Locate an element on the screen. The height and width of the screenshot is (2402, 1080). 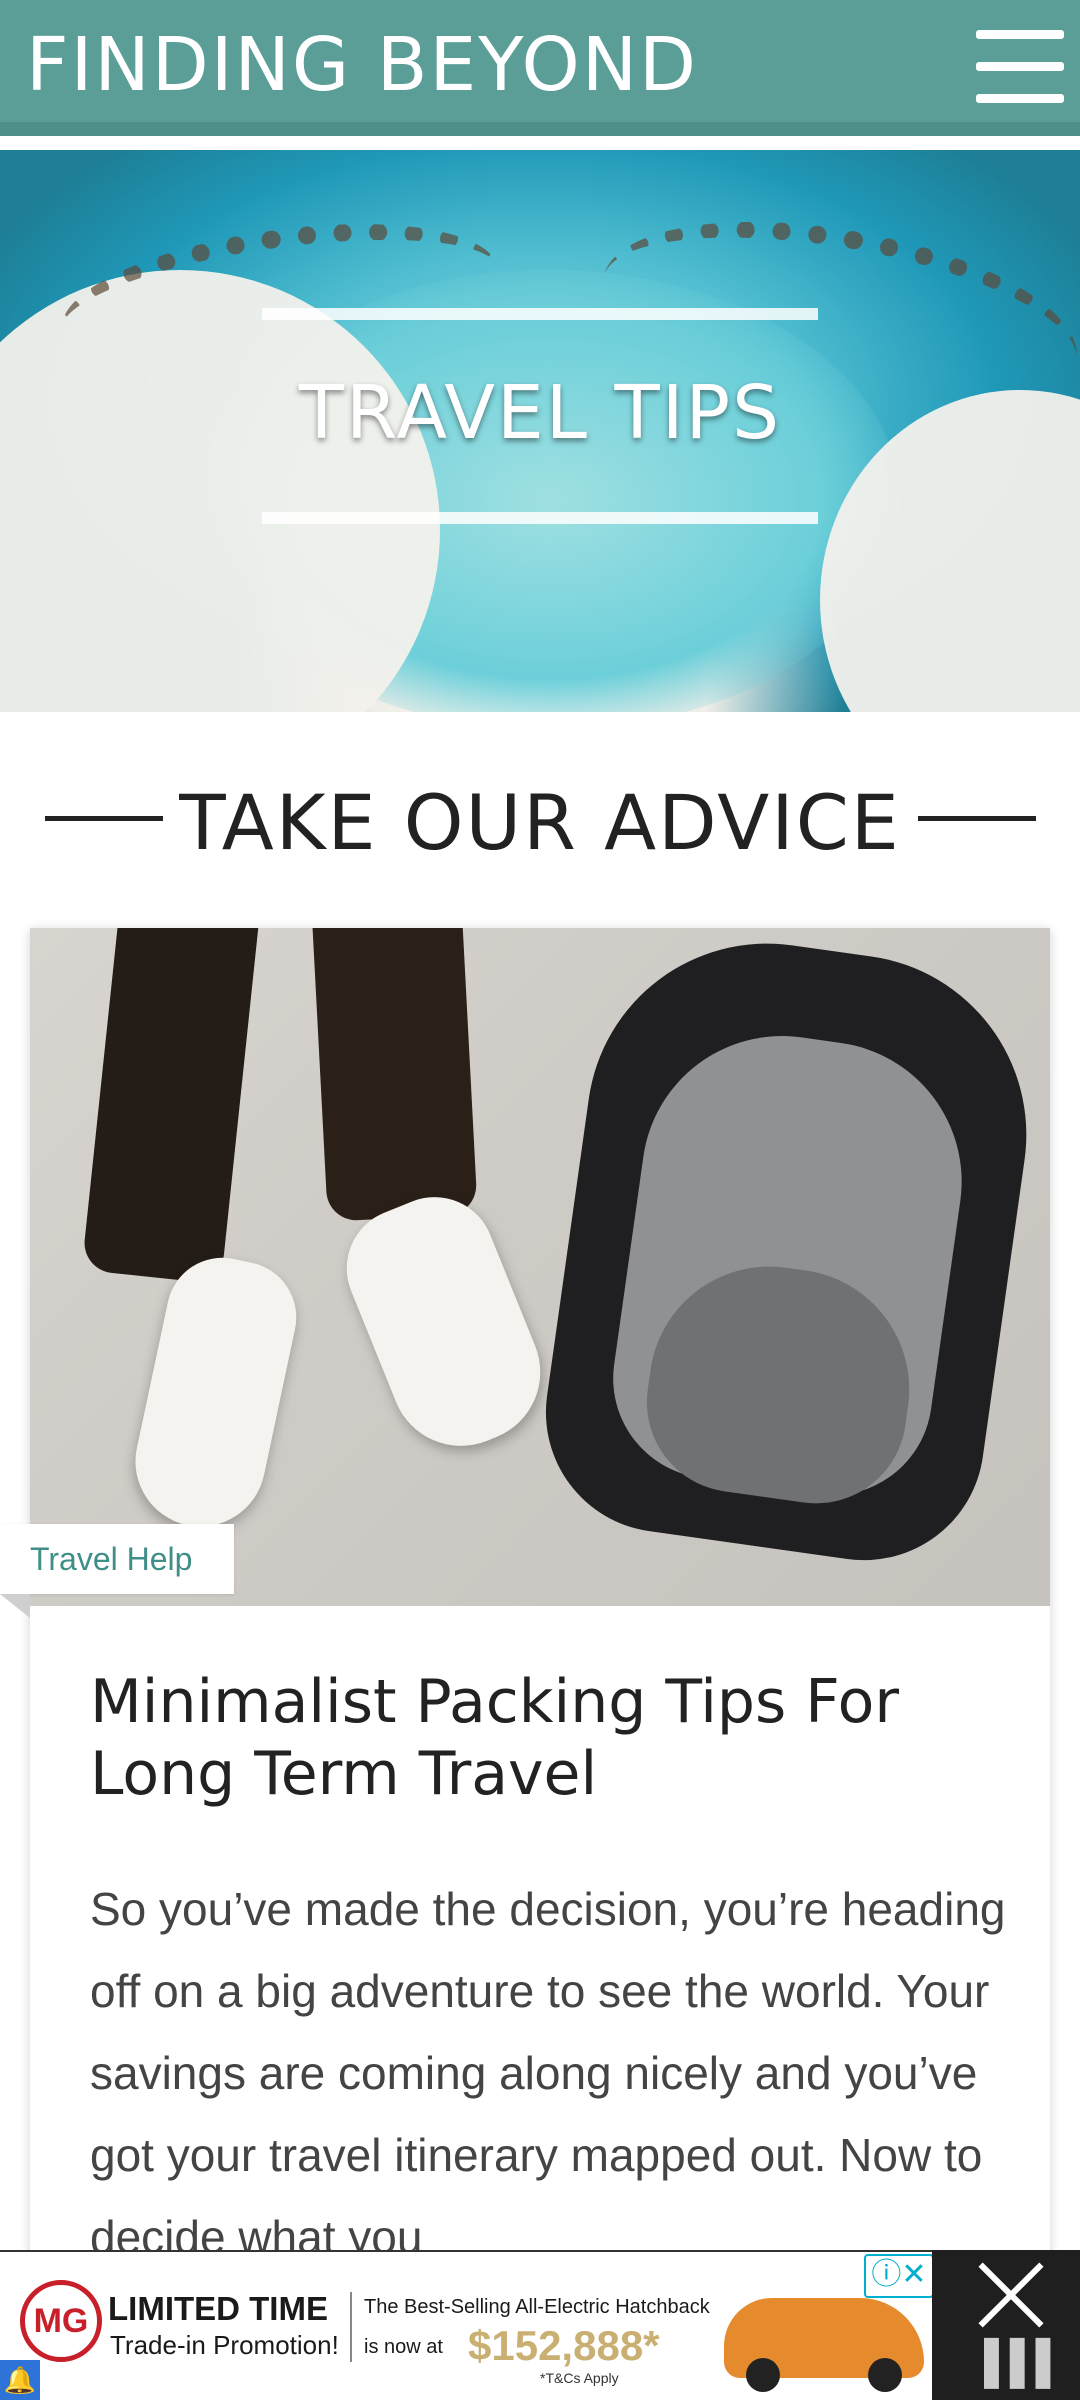
ad-logo: MG is located at coordinates (61, 2321).